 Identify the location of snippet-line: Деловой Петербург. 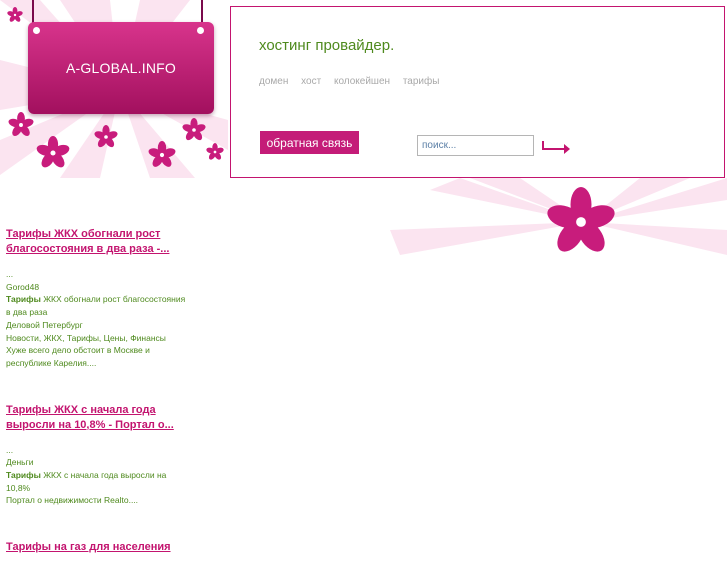
(44, 324).